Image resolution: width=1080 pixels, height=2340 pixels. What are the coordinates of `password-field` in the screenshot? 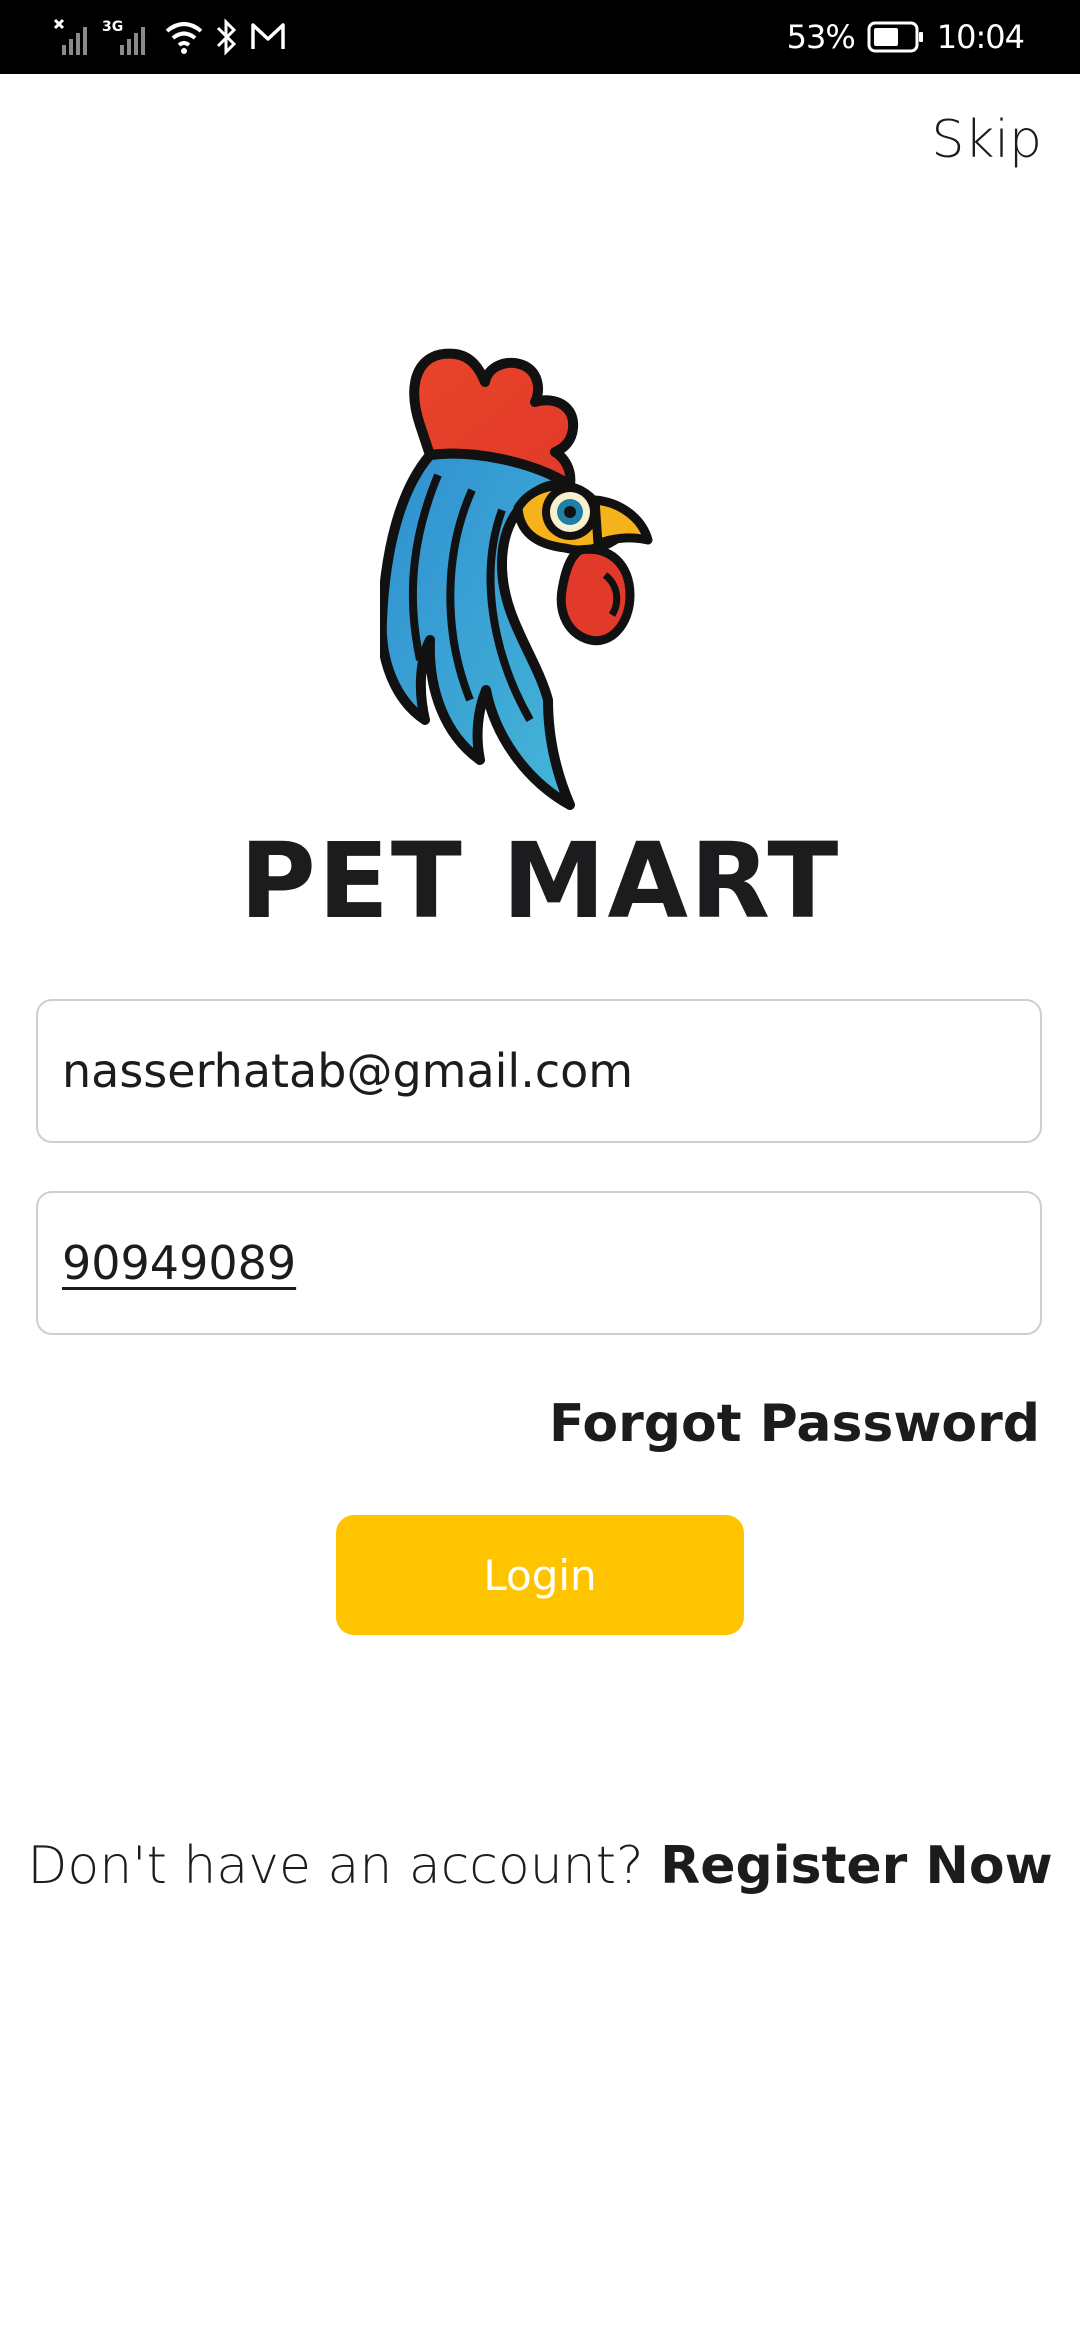 It's located at (539, 1263).